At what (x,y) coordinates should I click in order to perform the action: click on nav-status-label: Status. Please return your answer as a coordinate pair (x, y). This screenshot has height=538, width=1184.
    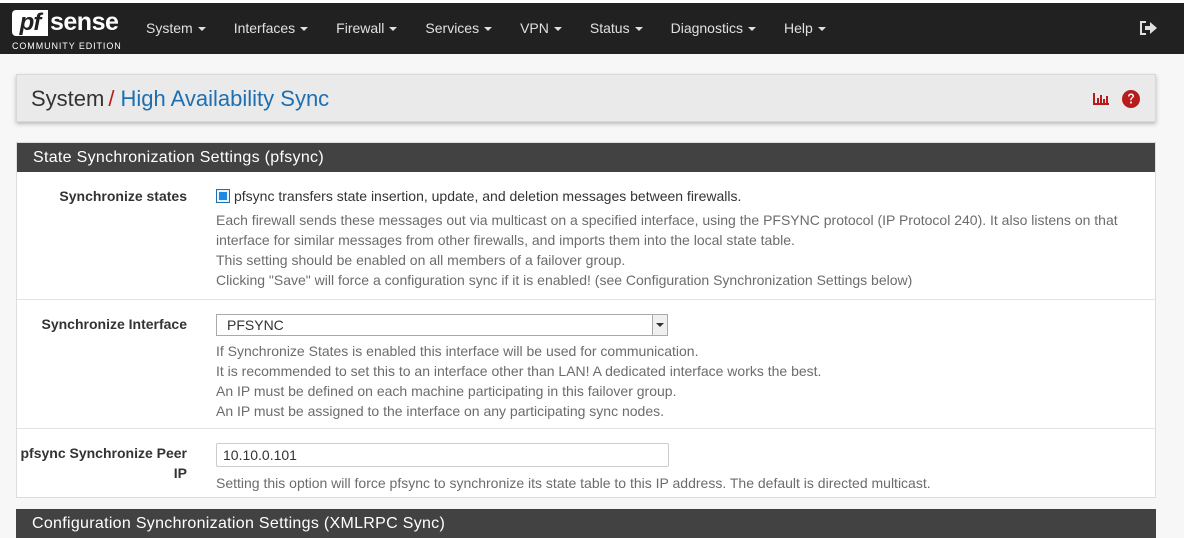
    Looking at the image, I should click on (609, 28).